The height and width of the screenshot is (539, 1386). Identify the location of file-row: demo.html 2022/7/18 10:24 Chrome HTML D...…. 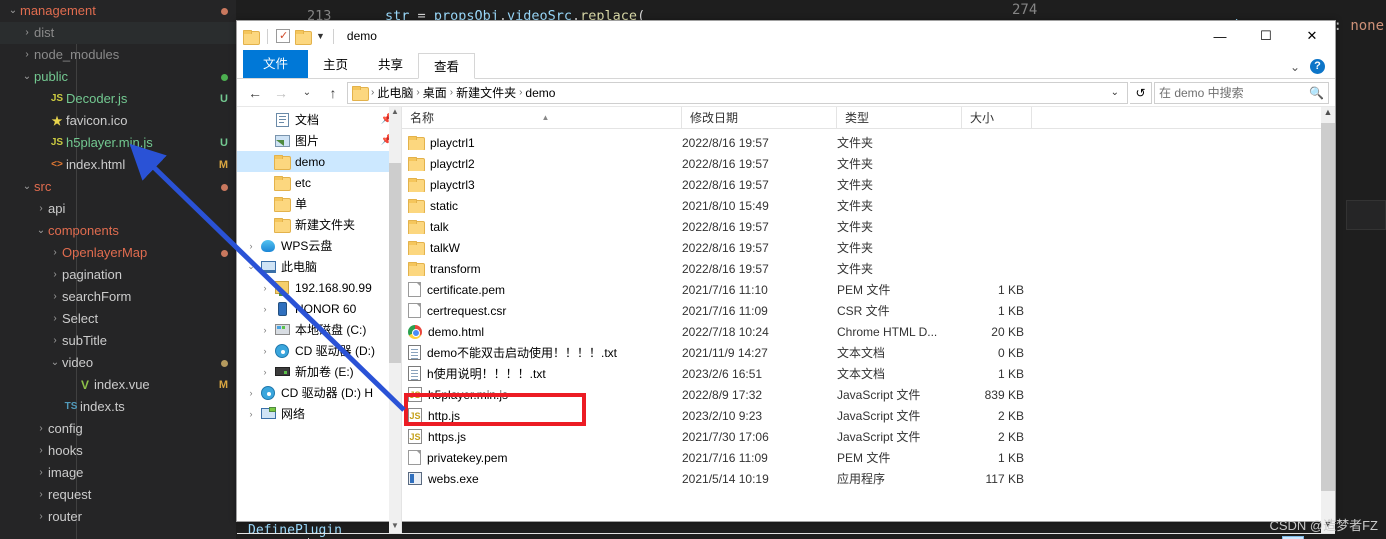
(868, 331).